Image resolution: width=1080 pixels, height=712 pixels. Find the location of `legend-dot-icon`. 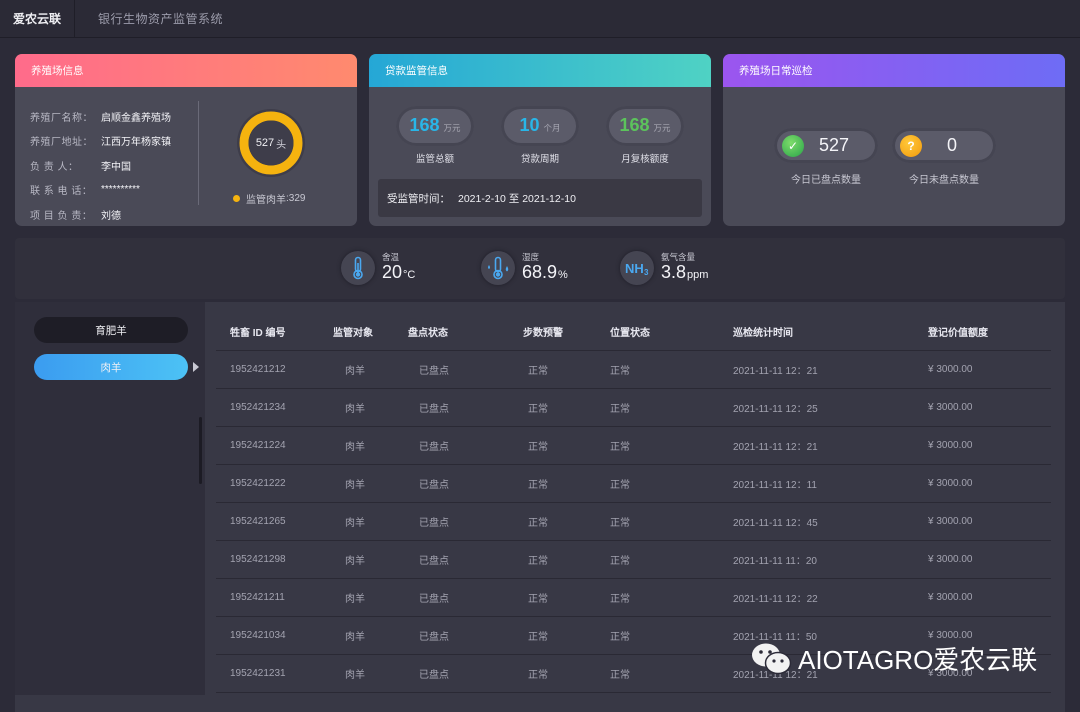

legend-dot-icon is located at coordinates (236, 198).